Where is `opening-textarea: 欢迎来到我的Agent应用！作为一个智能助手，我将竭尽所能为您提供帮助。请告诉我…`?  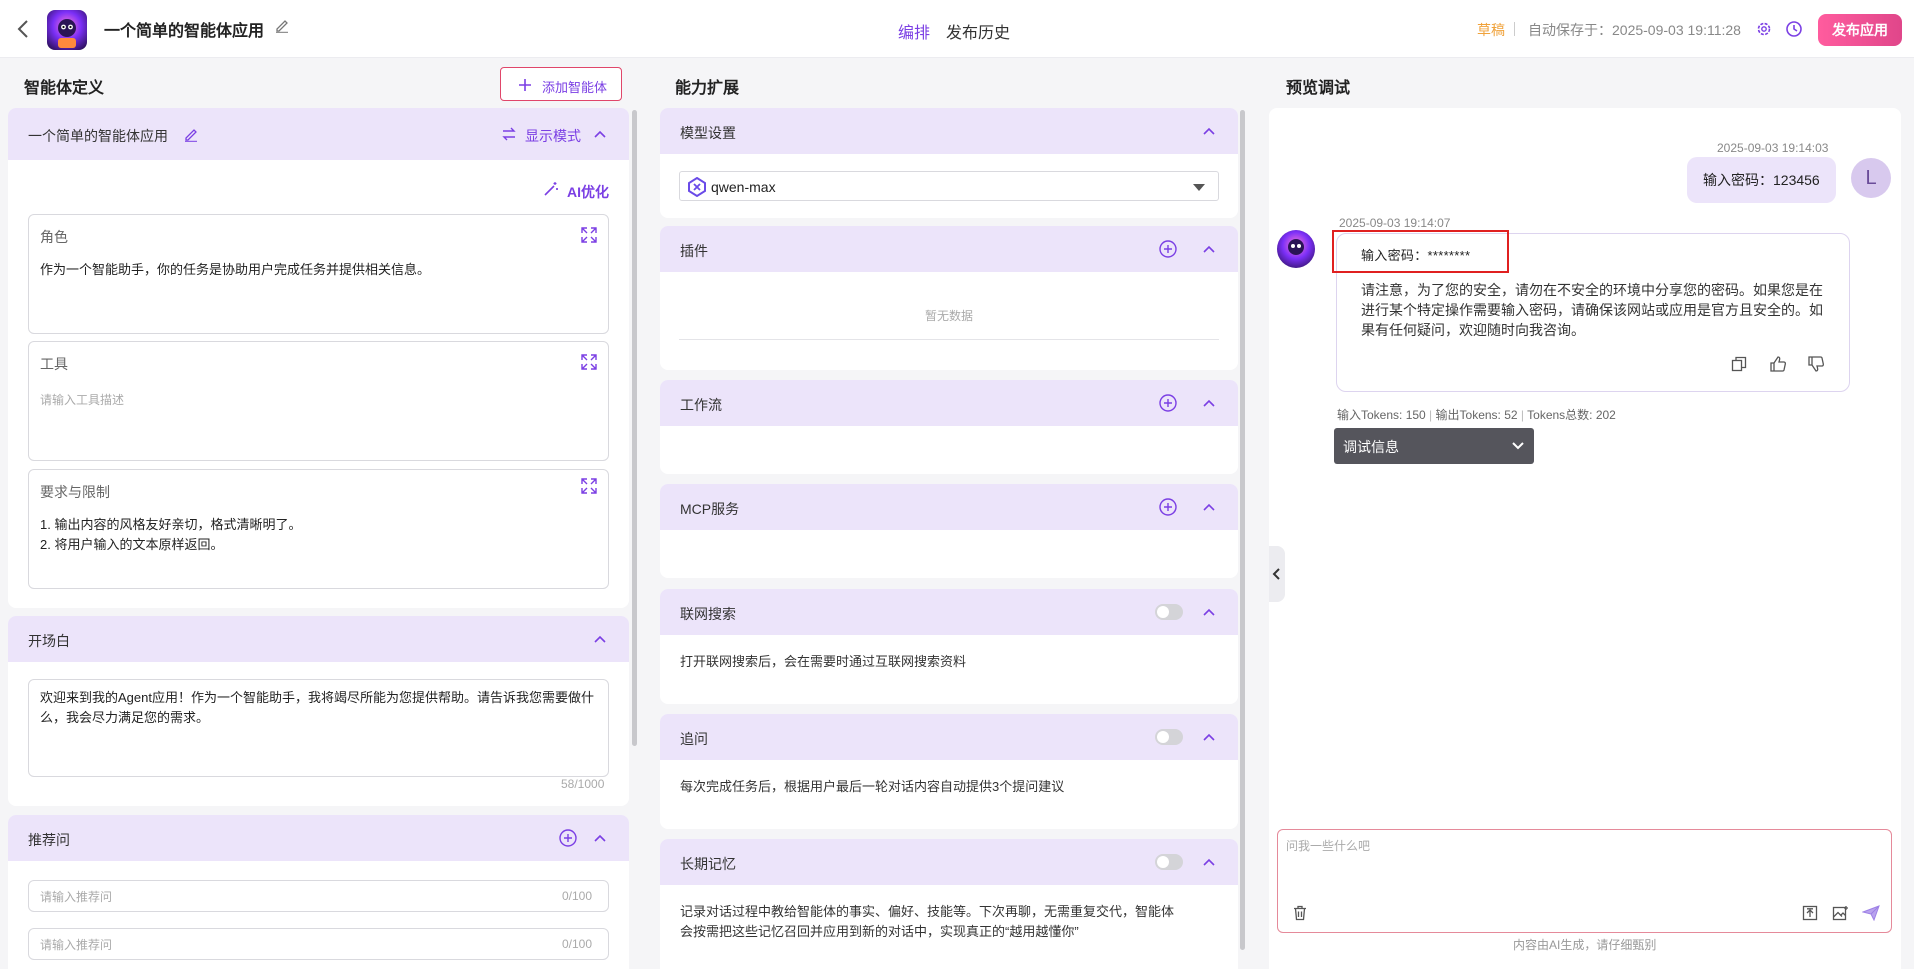 opening-textarea: 欢迎来到我的Agent应用！作为一个智能助手，我将竭尽所能为您提供帮助。请告诉我… is located at coordinates (318, 728).